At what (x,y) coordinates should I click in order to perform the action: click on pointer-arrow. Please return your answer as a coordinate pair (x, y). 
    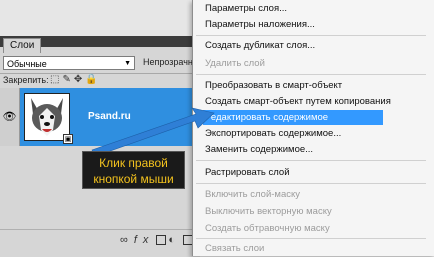
    Looking at the image, I should click on (153, 132).